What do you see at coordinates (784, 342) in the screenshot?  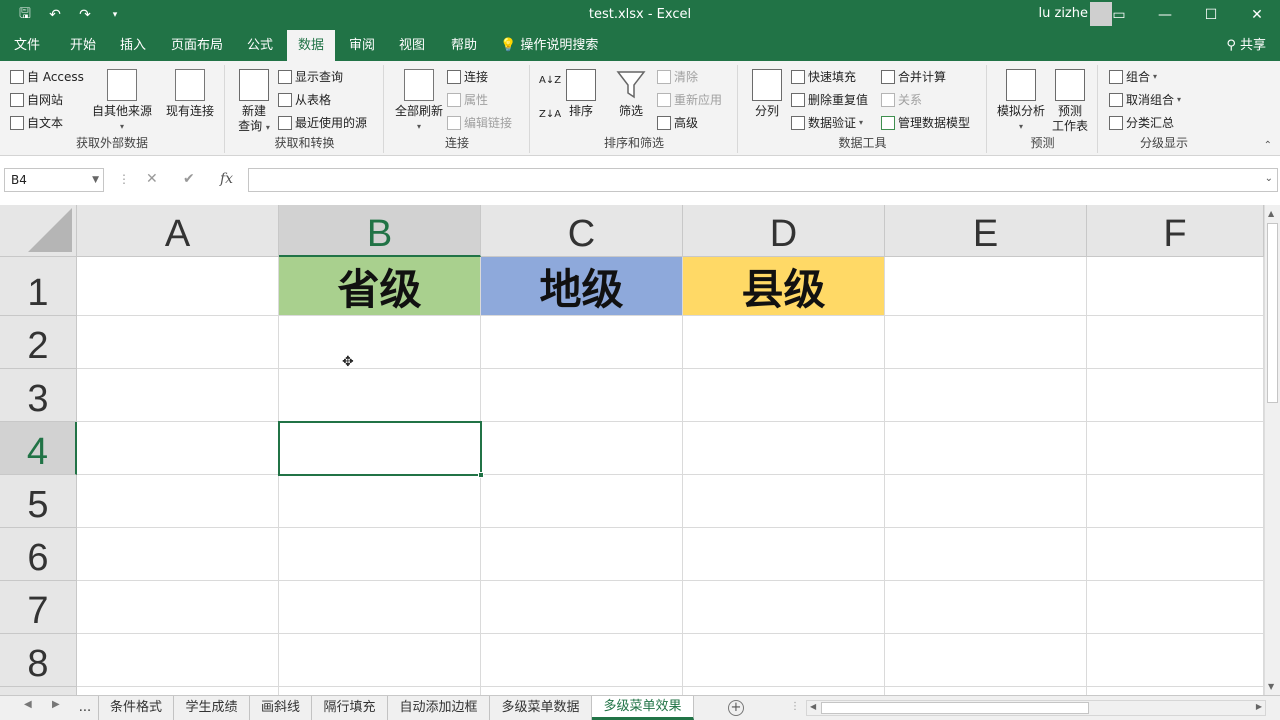 I see `cell-d2` at bounding box center [784, 342].